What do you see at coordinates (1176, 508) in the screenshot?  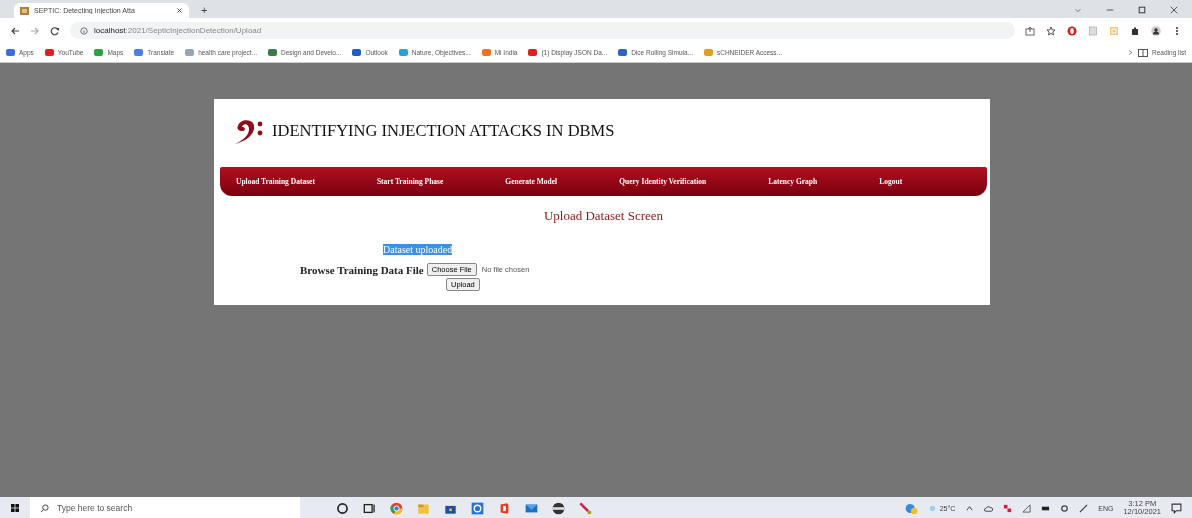 I see `notifications-icon` at bounding box center [1176, 508].